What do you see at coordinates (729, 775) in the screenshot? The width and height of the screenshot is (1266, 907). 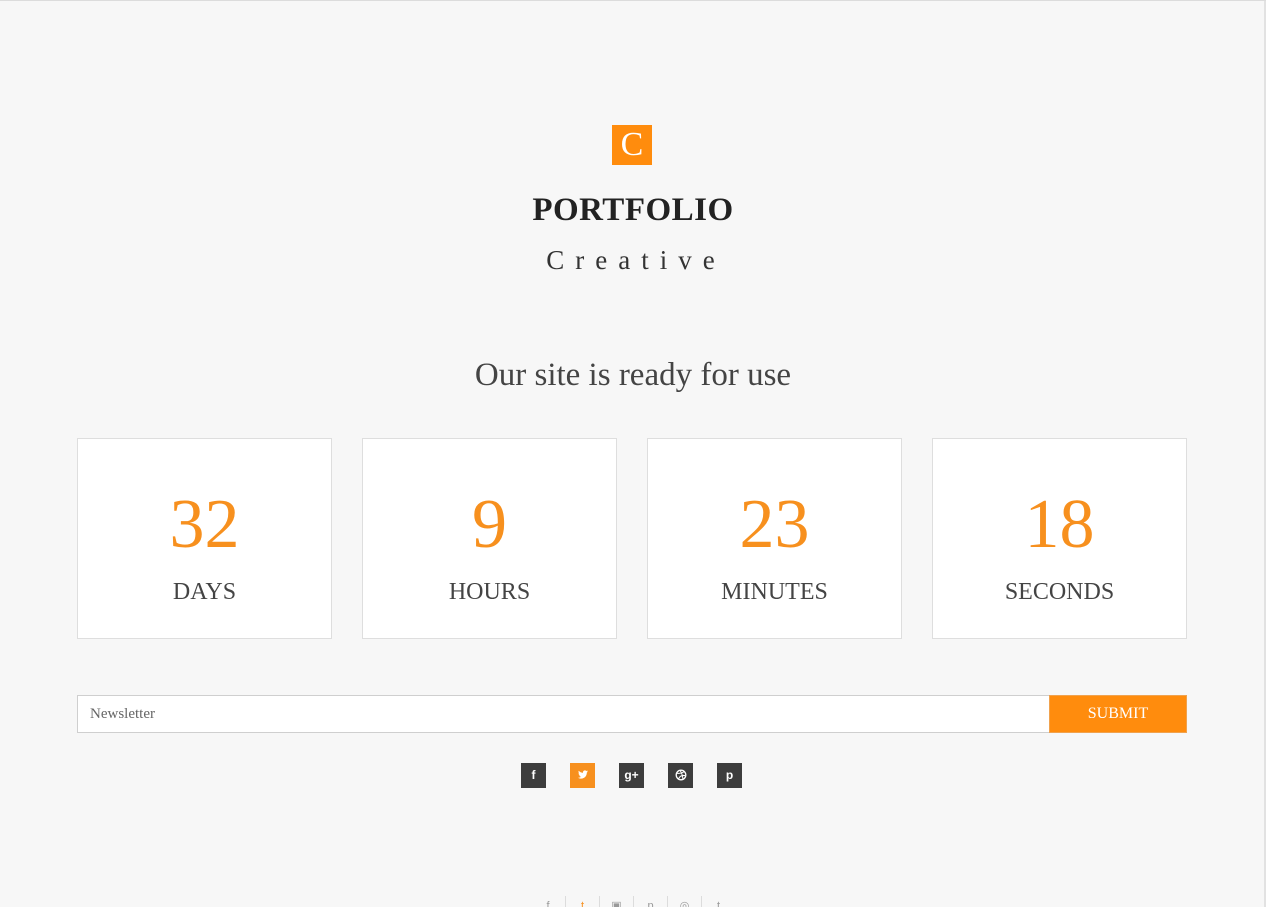 I see `pinterest-icon: p` at bounding box center [729, 775].